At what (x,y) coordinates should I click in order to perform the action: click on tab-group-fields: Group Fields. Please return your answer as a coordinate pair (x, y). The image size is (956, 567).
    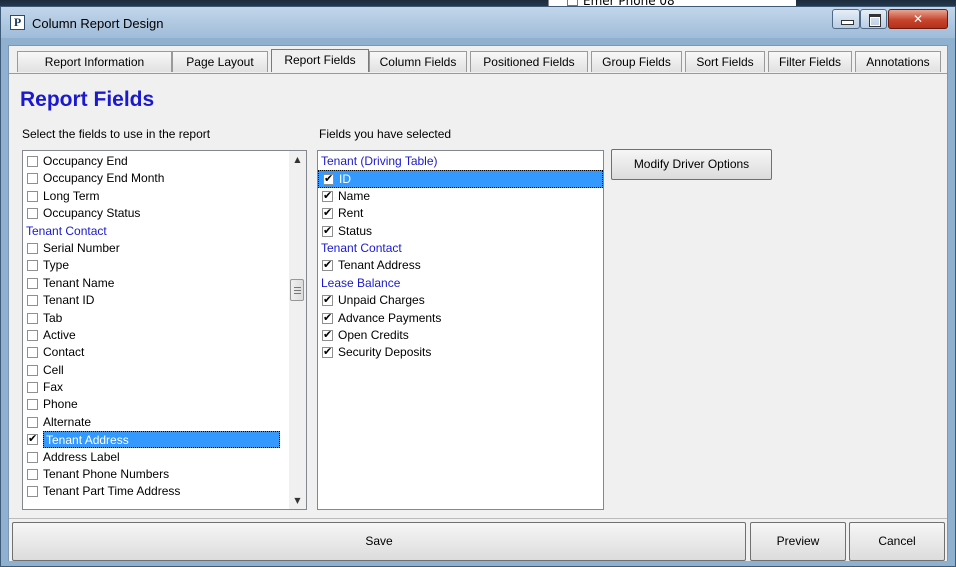
    Looking at the image, I should click on (636, 61).